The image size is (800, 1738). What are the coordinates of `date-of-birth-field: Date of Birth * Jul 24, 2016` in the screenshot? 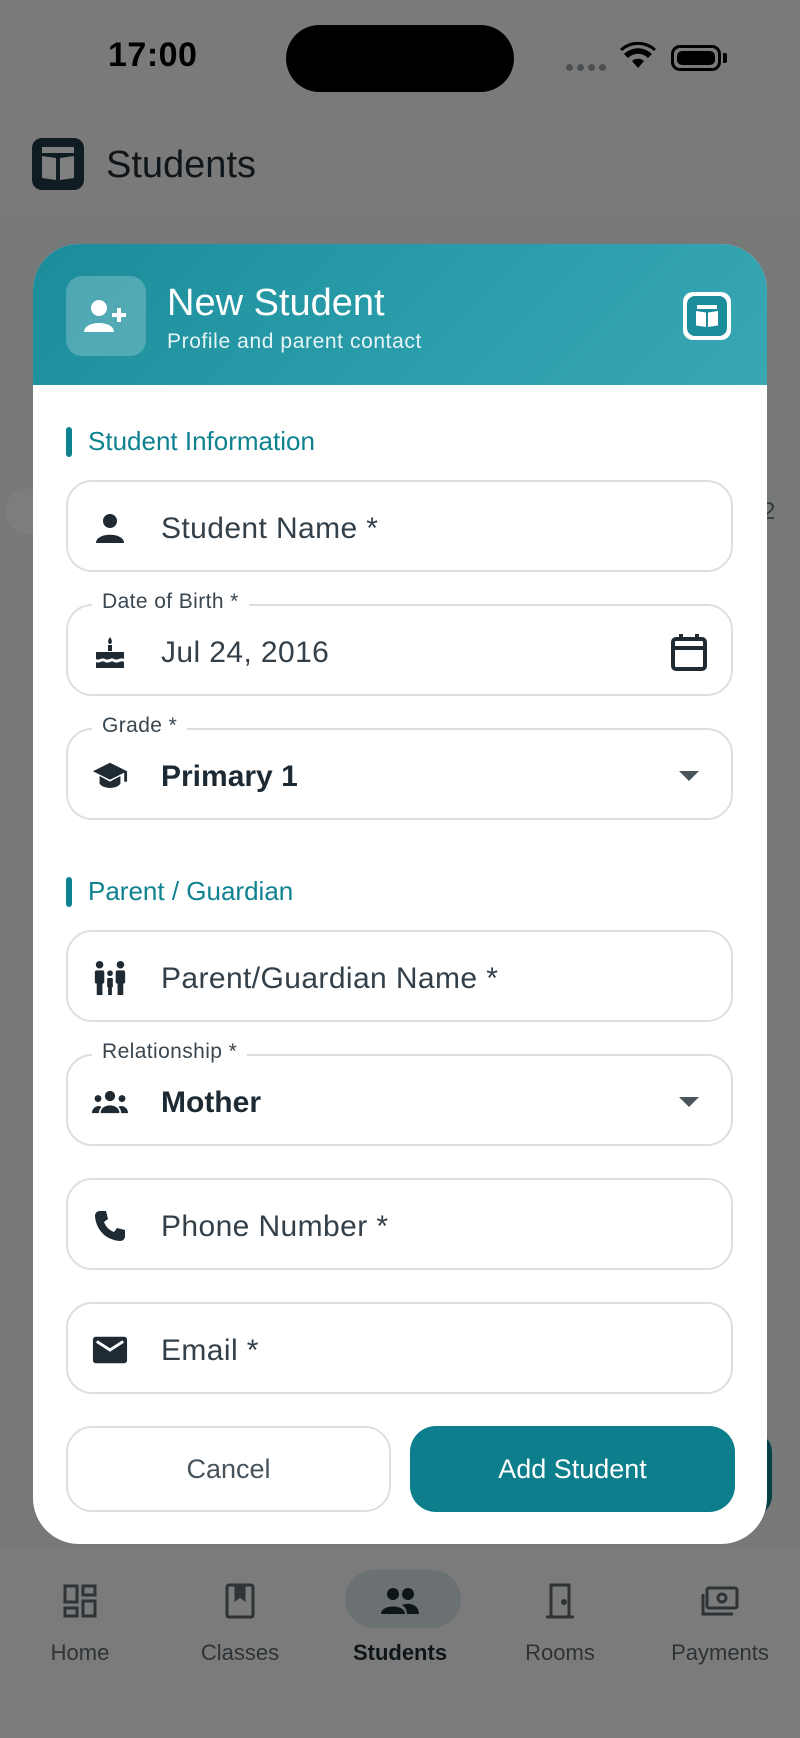 It's located at (399, 643).